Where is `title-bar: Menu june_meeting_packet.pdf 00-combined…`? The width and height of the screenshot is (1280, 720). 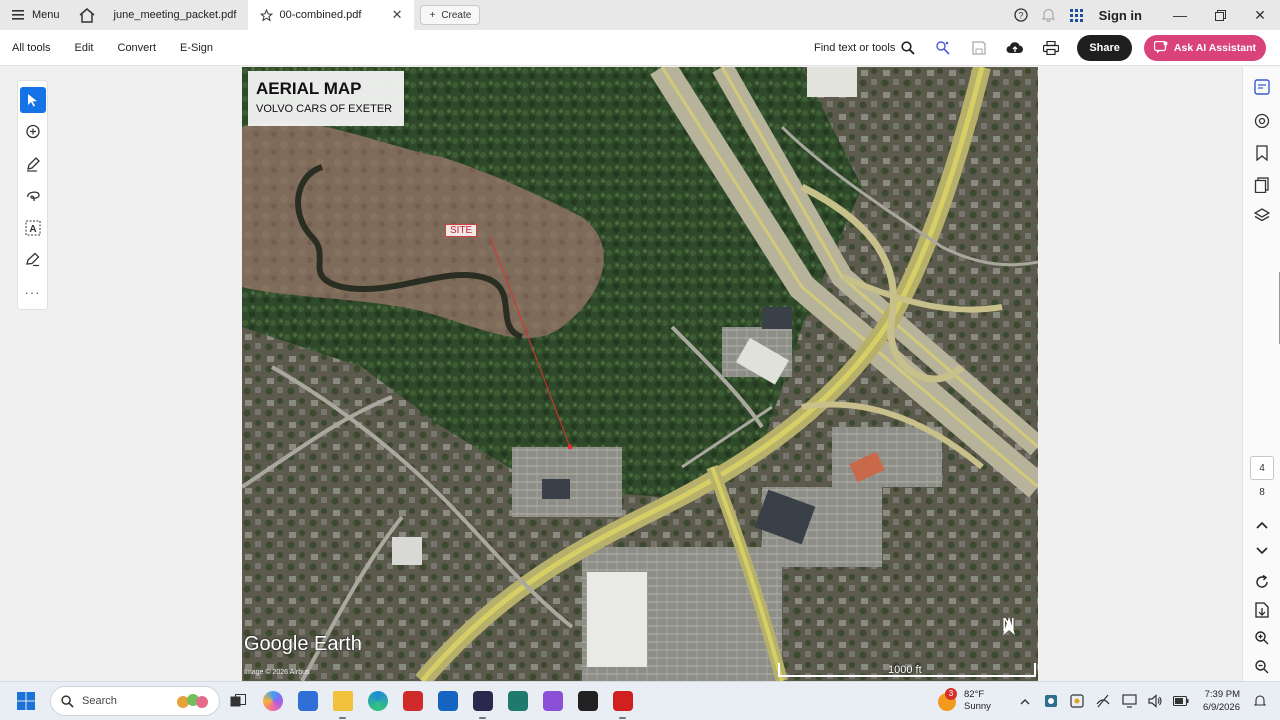
title-bar: Menu june_meeting_packet.pdf 00-combined… is located at coordinates (640, 15).